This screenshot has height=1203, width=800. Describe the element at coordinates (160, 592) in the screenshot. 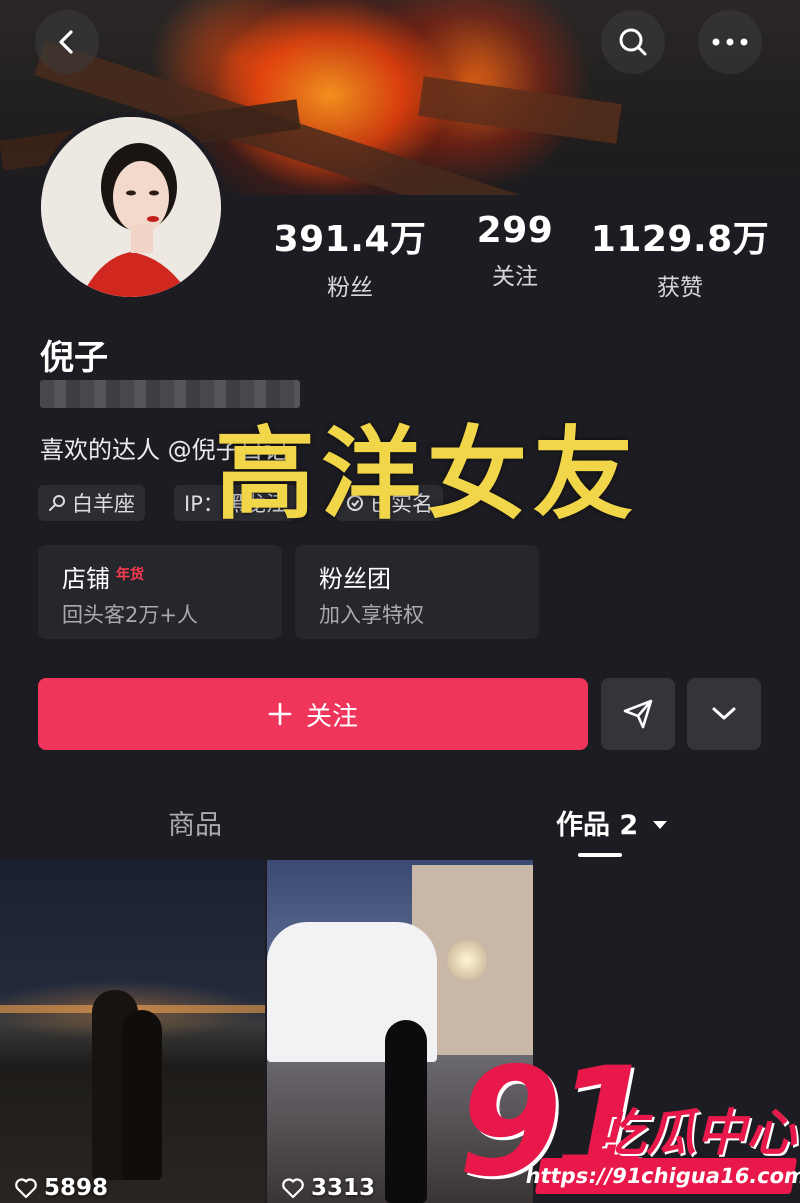

I see `shop-card: 店铺 年货 回头客2万+人` at that location.